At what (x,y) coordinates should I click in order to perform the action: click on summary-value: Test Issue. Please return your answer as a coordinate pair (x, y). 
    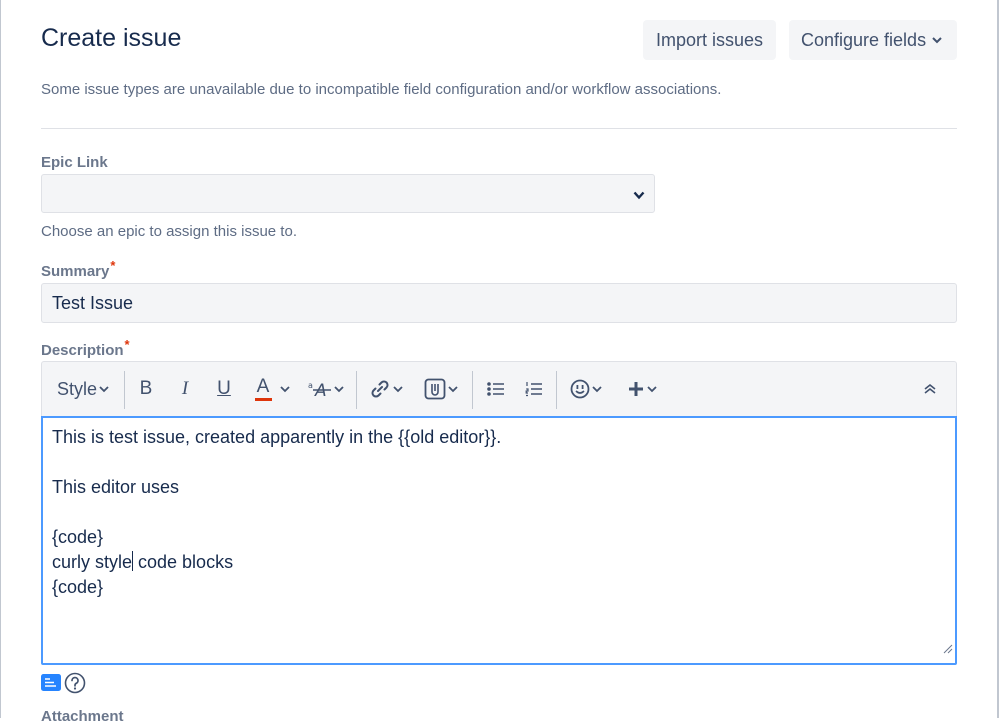
    Looking at the image, I should click on (93, 302).